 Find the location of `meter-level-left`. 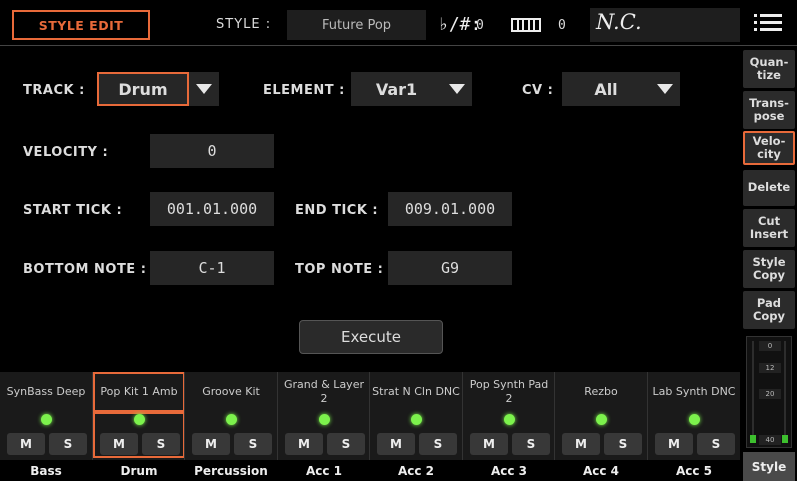

meter-level-left is located at coordinates (753, 439).